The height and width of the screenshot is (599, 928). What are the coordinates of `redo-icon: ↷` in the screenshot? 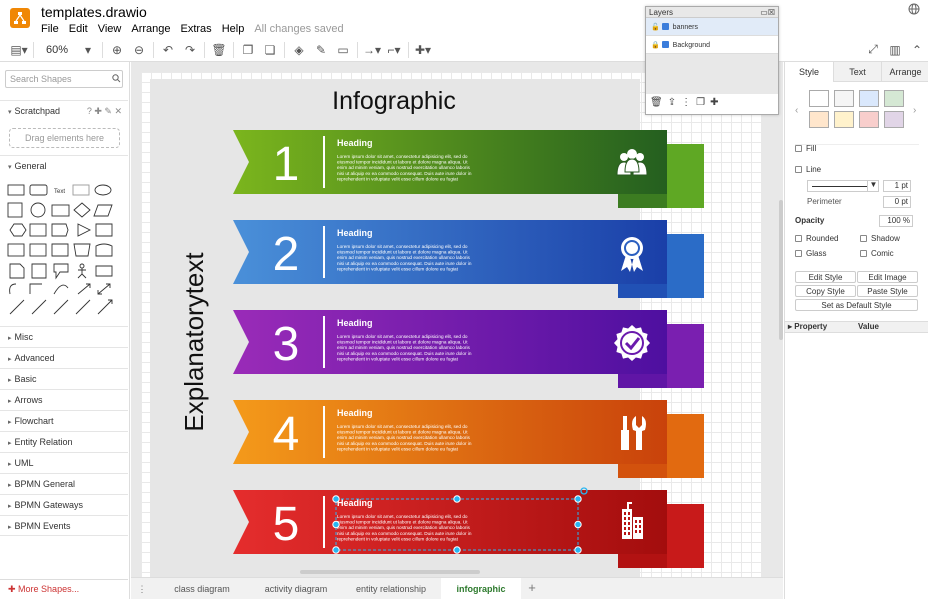 It's located at (190, 50).